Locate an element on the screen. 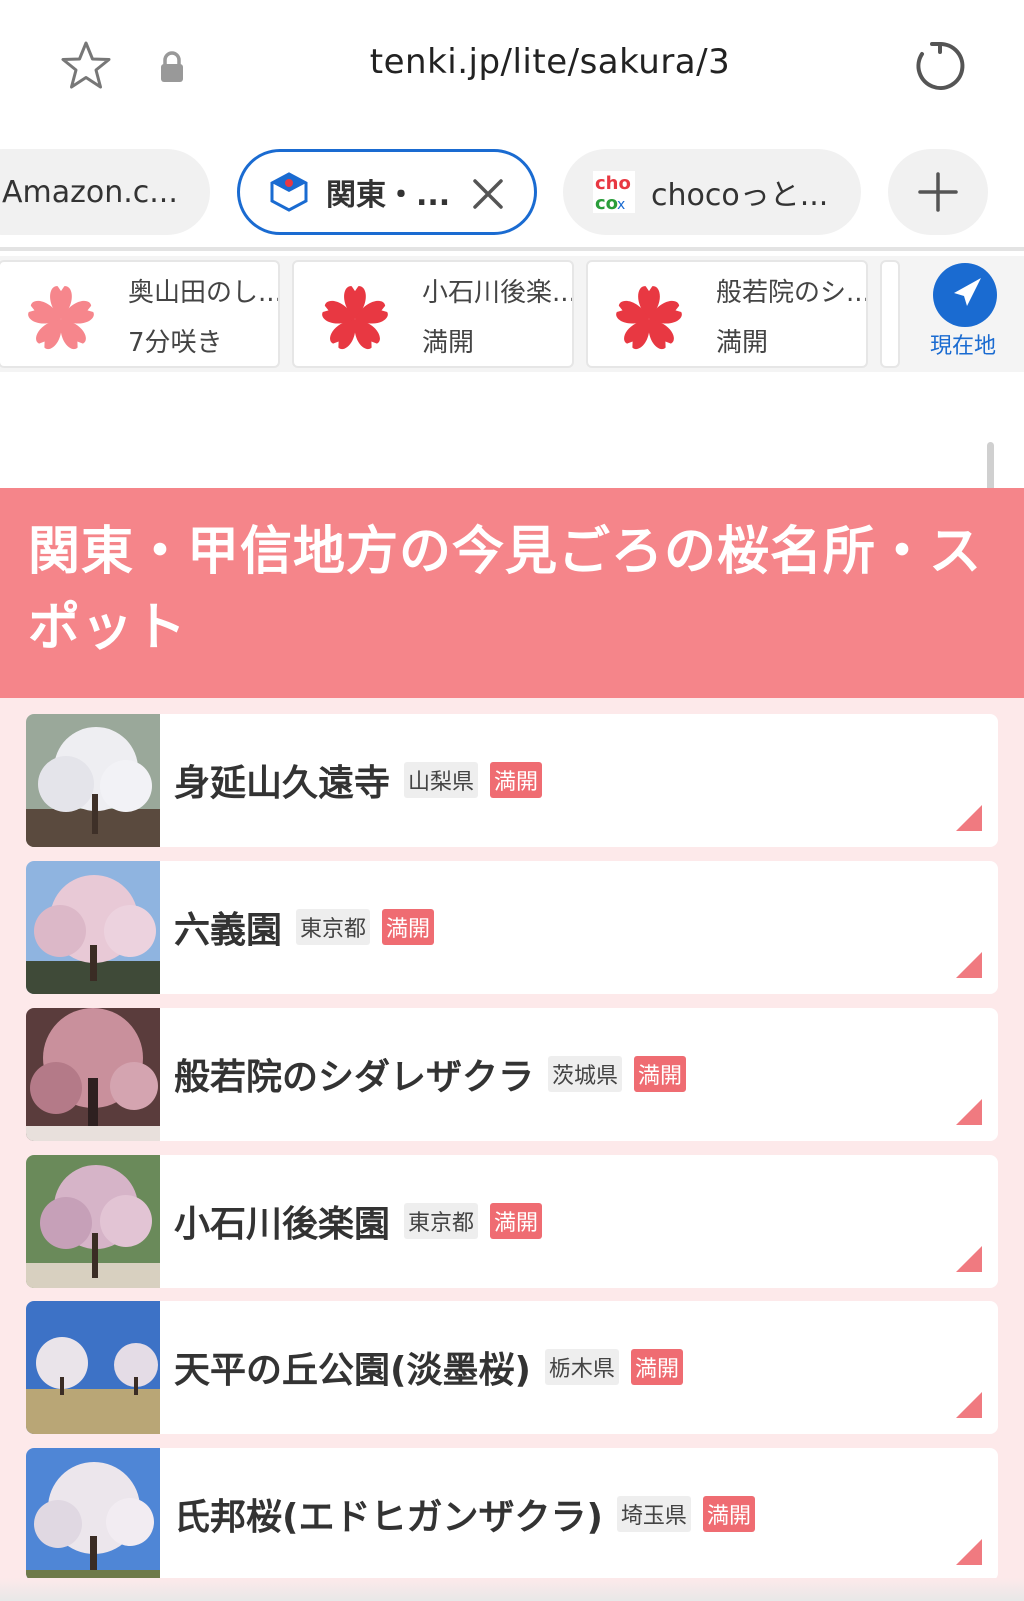 Image resolution: width=1024 pixels, height=1601 pixels. list-item: 小石川後楽園 東京都 満開 is located at coordinates (512, 1221).